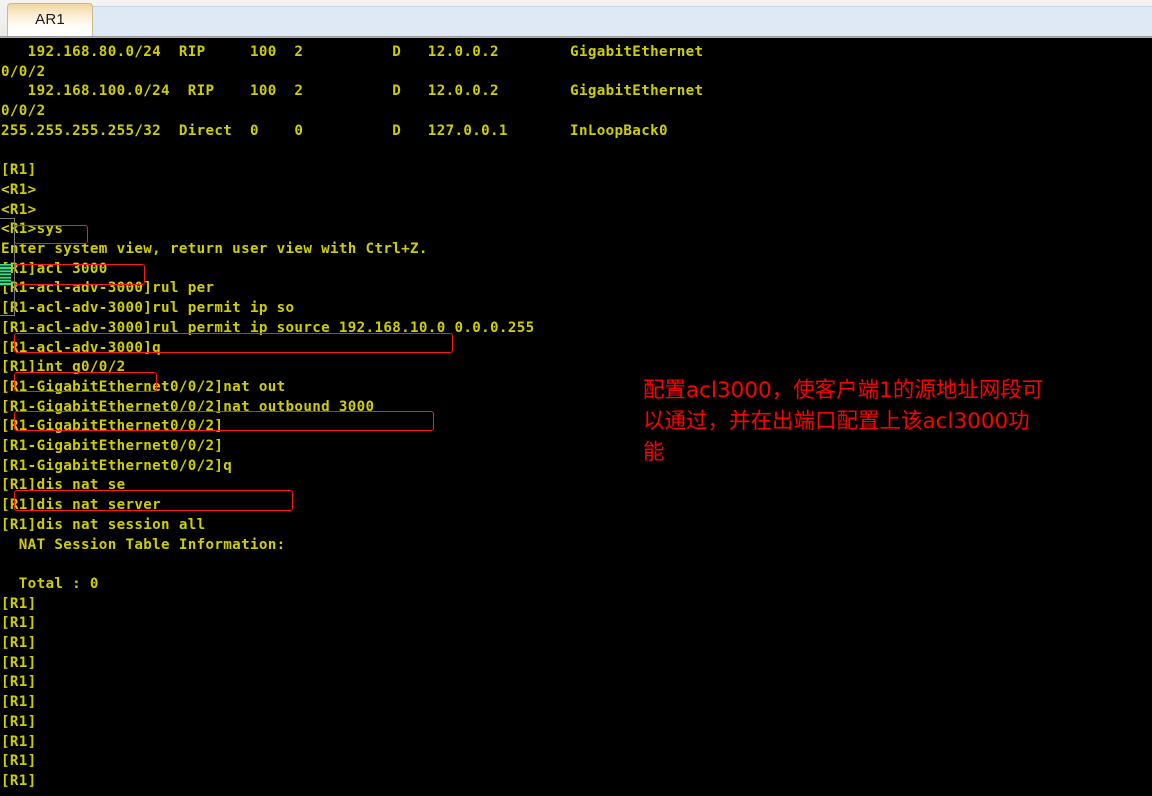 Image resolution: width=1152 pixels, height=796 pixels. I want to click on terminal-line: [R1-acl-adv-3000]q, so click(81, 347).